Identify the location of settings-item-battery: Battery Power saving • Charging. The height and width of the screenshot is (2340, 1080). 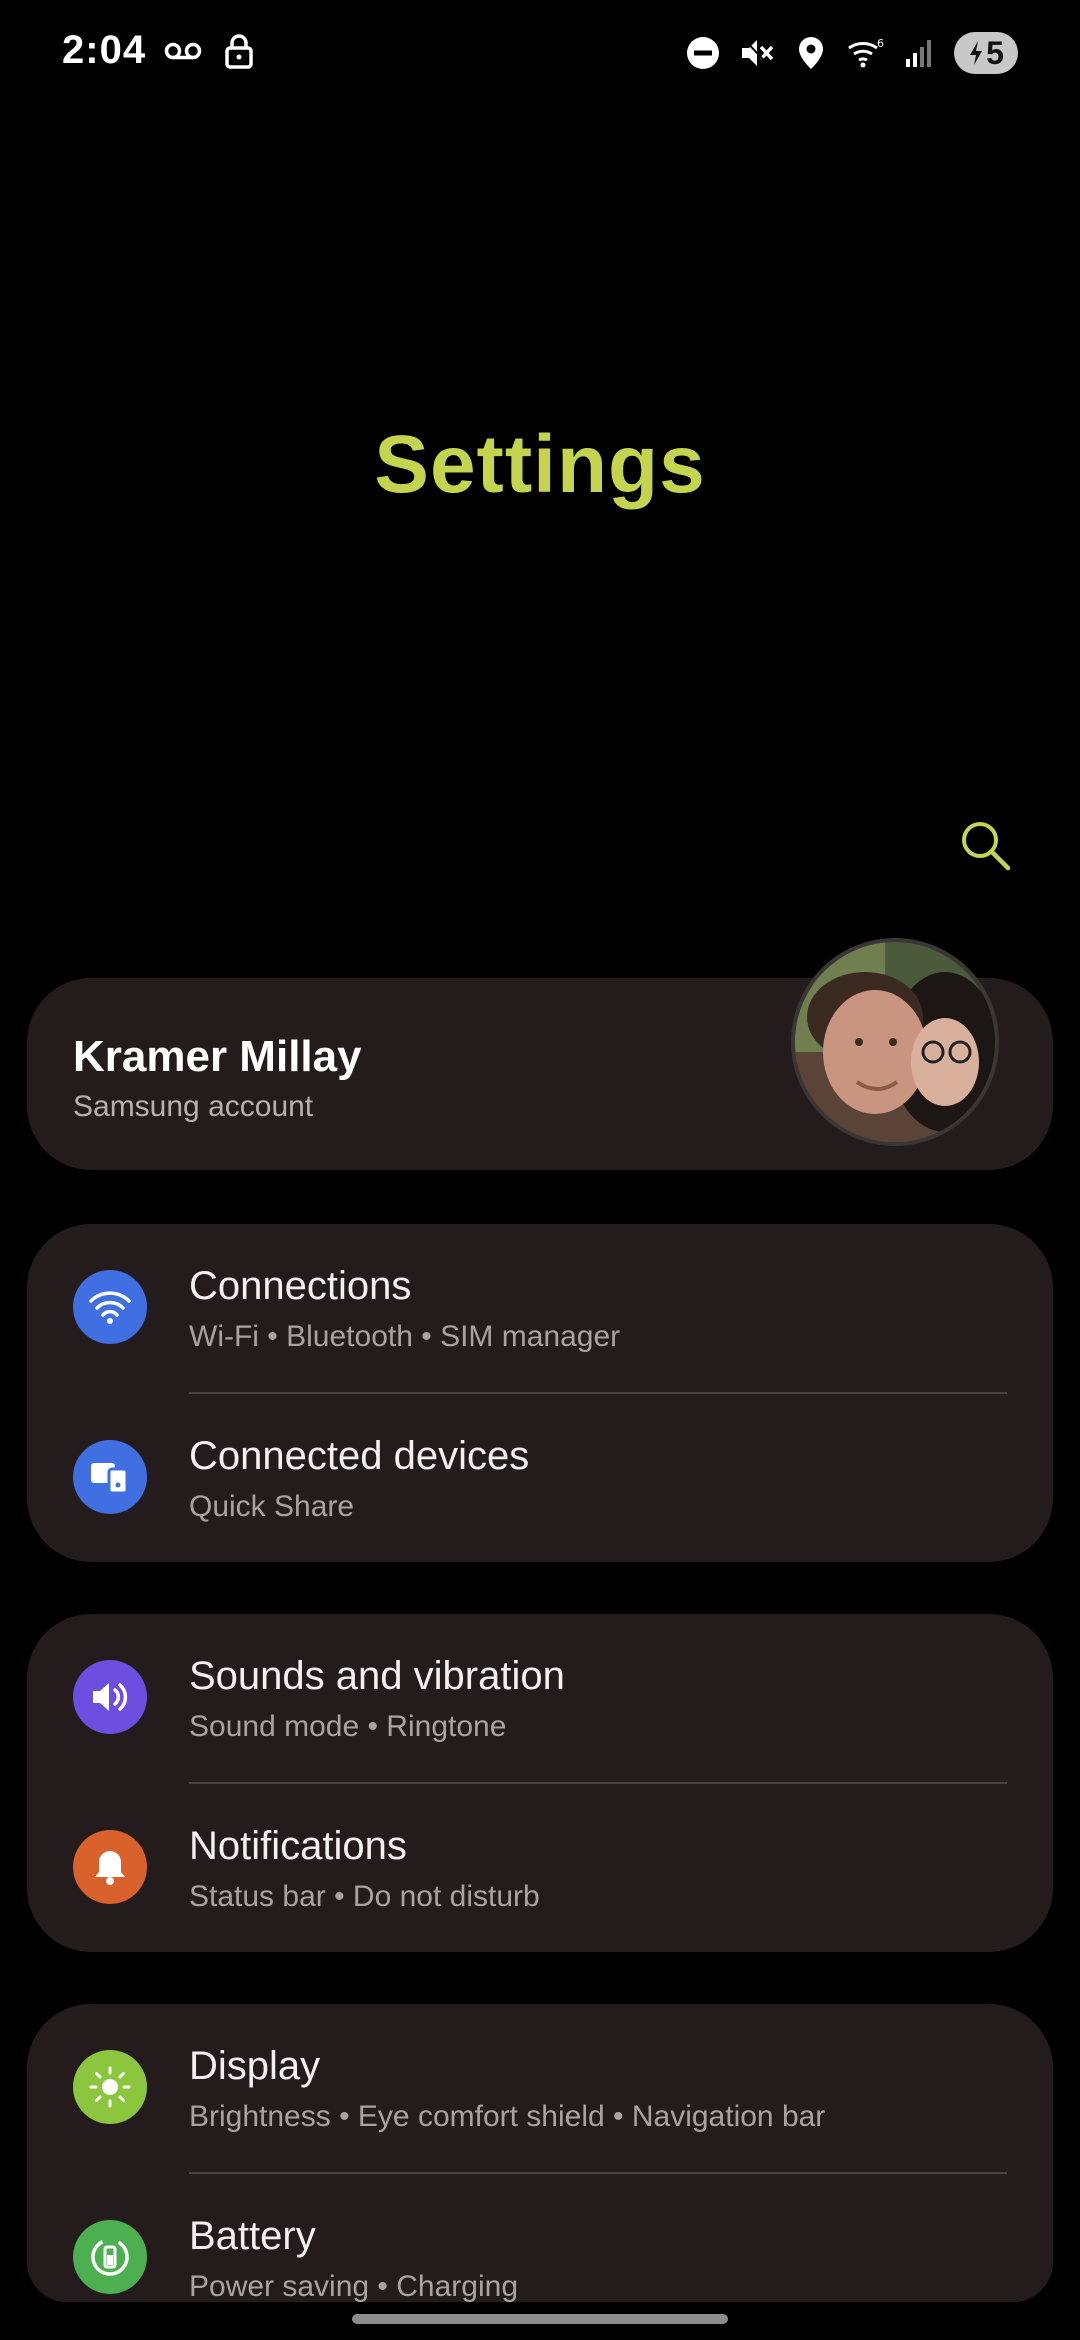
(540, 2238).